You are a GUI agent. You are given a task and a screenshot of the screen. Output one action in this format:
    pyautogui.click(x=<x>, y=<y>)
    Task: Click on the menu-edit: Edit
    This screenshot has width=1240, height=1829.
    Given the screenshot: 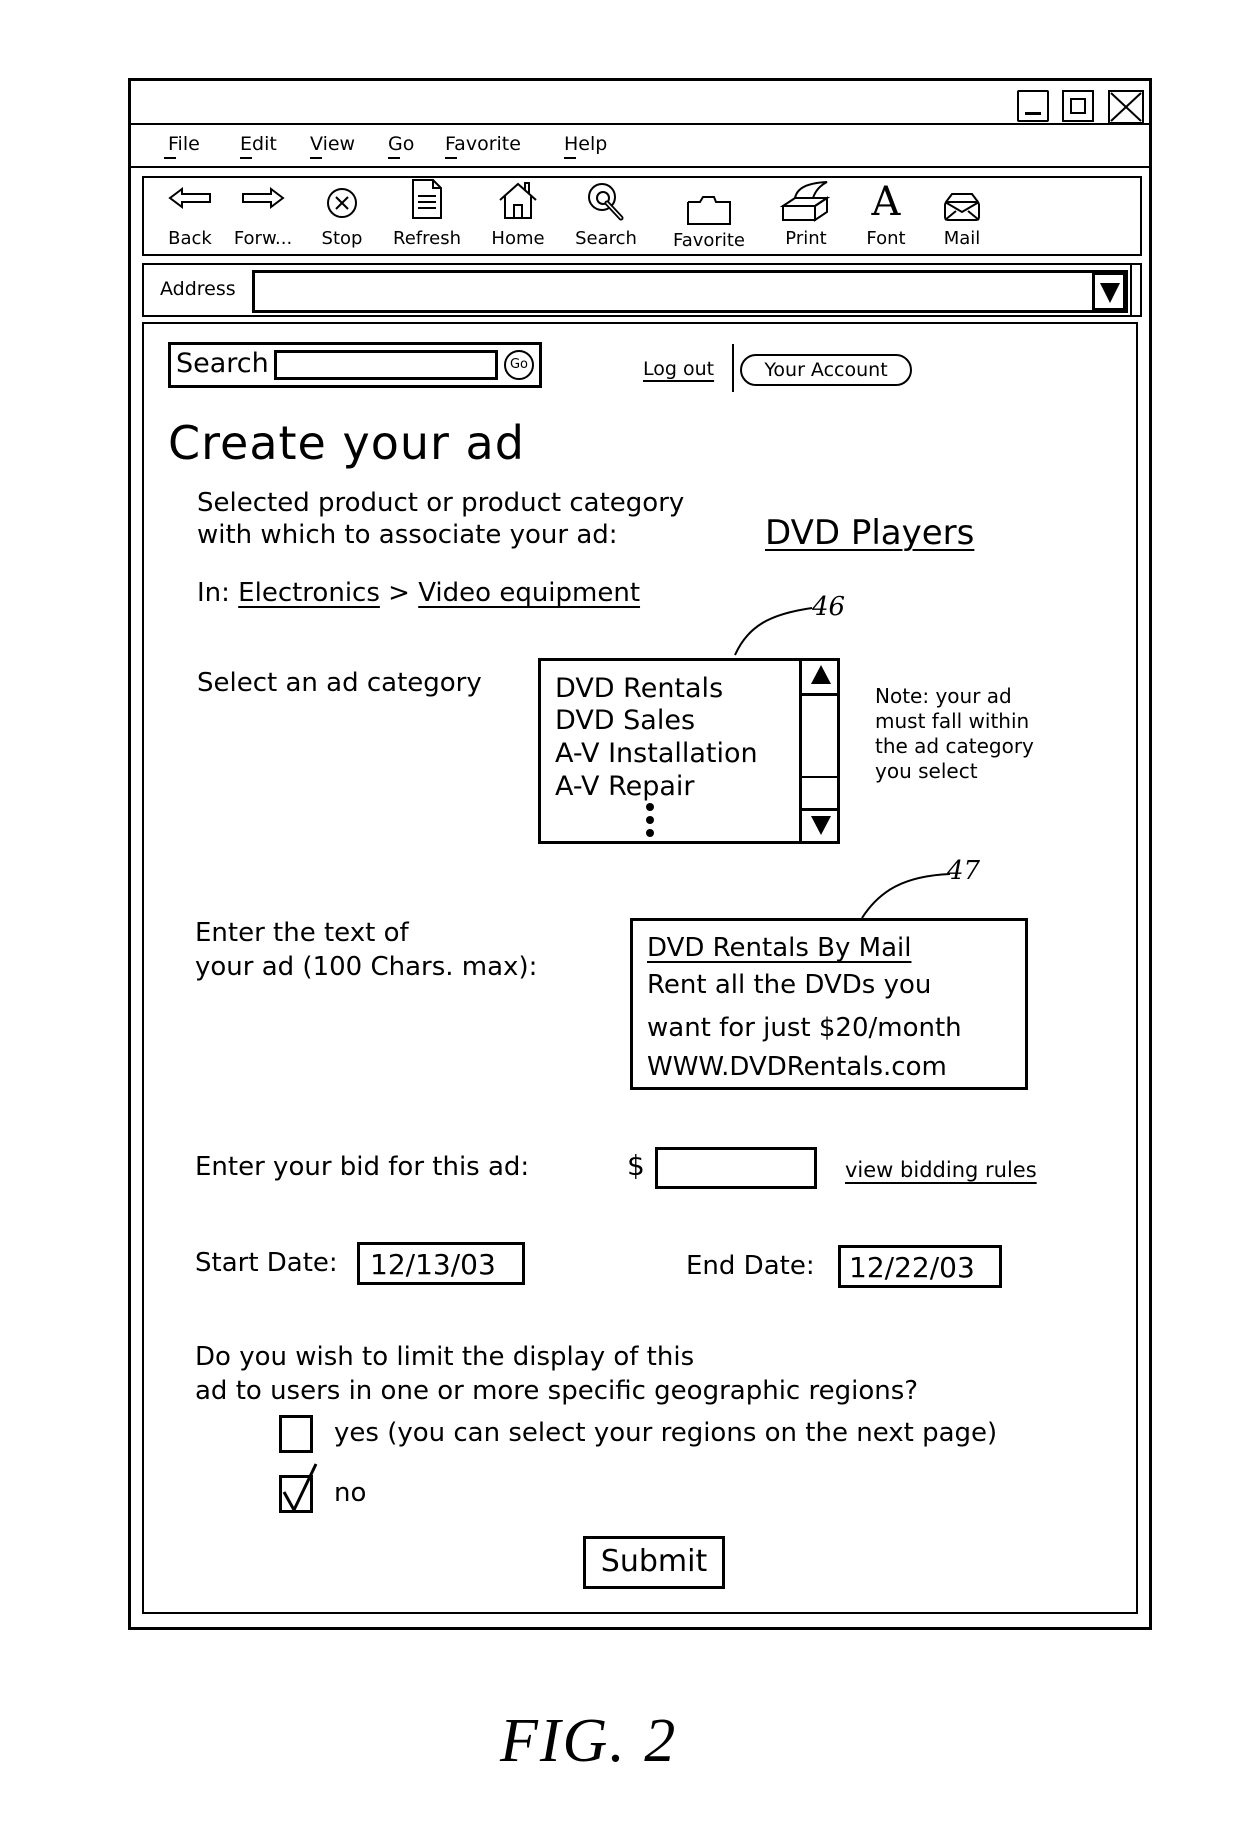 What is the action you would take?
    pyautogui.click(x=258, y=146)
    